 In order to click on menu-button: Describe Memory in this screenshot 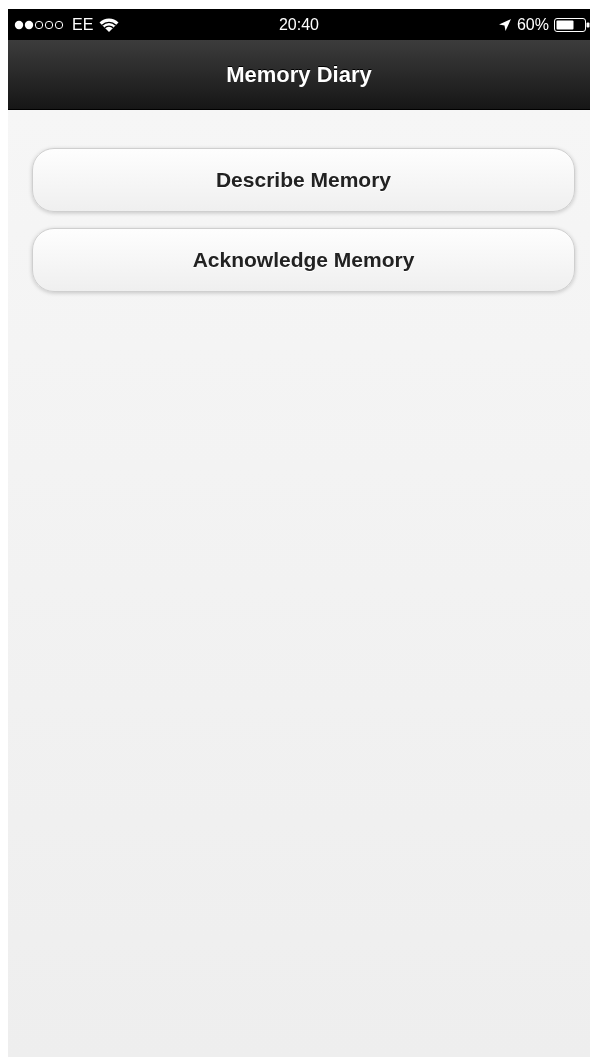, I will do `click(303, 180)`.